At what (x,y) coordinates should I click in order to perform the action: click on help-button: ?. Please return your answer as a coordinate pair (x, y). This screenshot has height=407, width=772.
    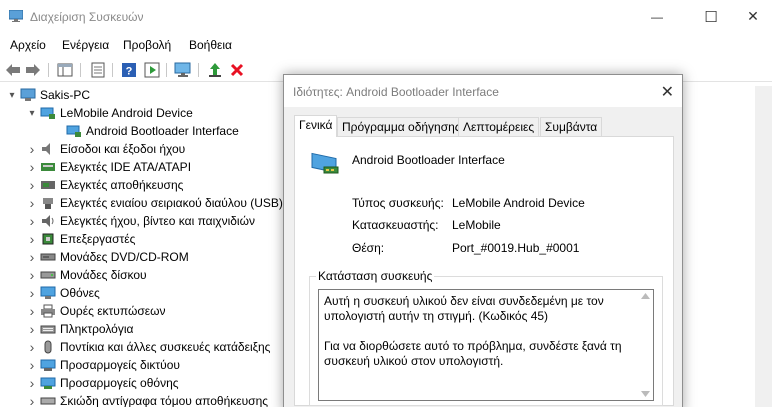
    Looking at the image, I should click on (129, 70).